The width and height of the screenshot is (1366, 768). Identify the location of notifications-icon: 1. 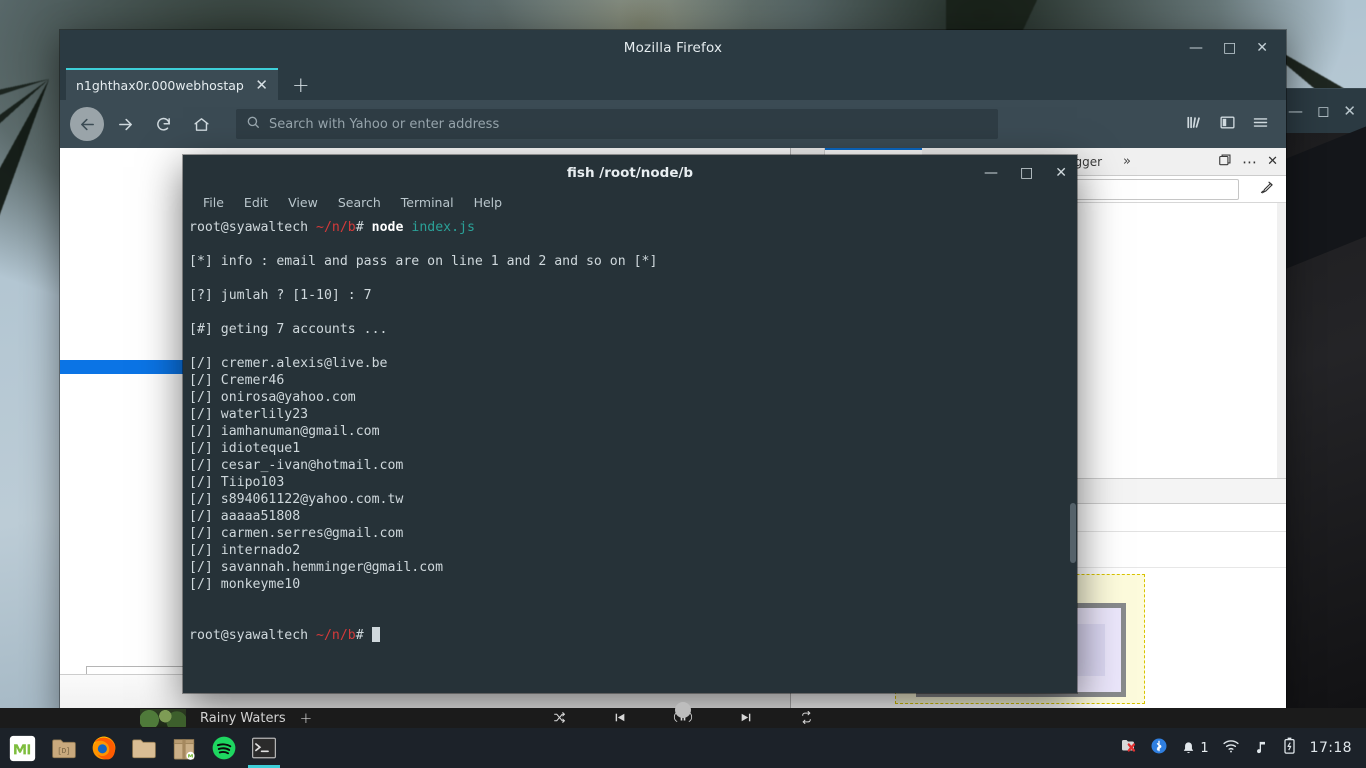
(1195, 748).